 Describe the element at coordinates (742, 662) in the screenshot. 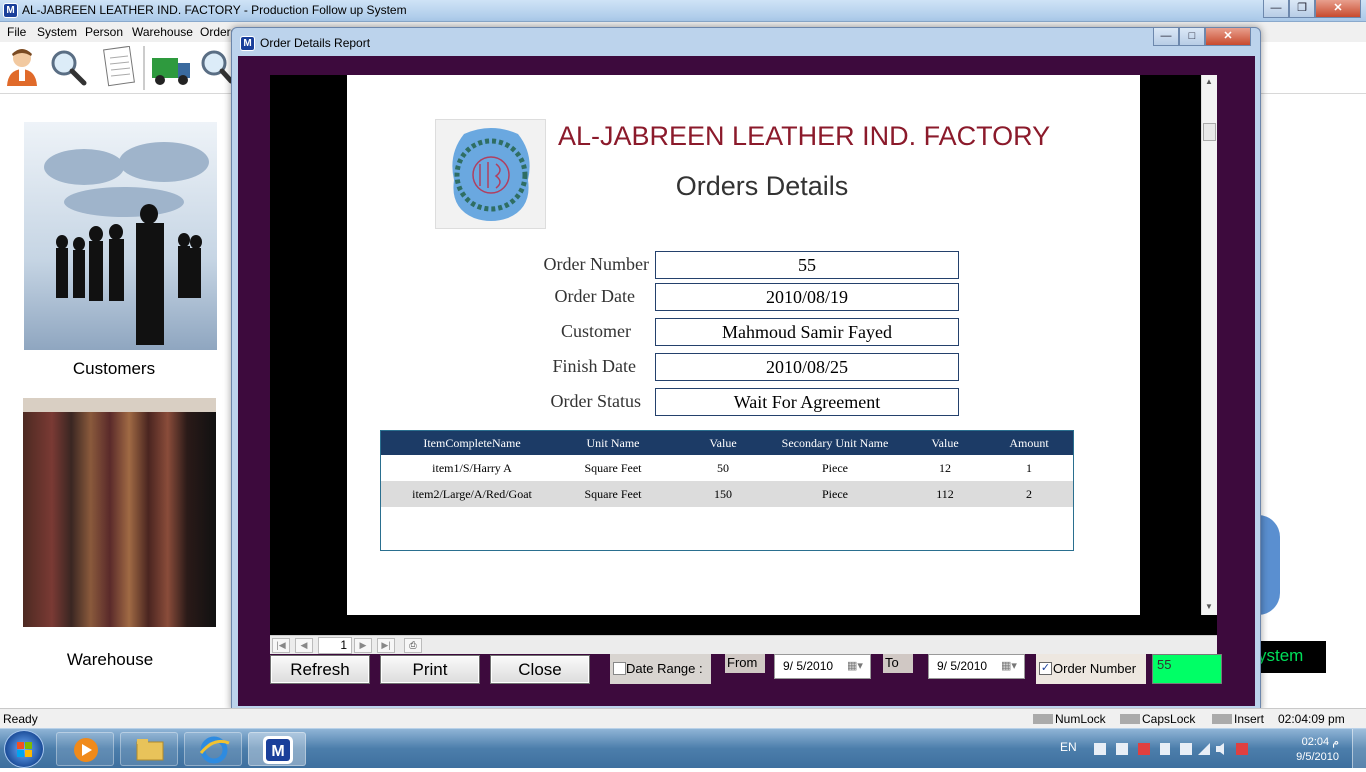

I see `from-label: From` at that location.